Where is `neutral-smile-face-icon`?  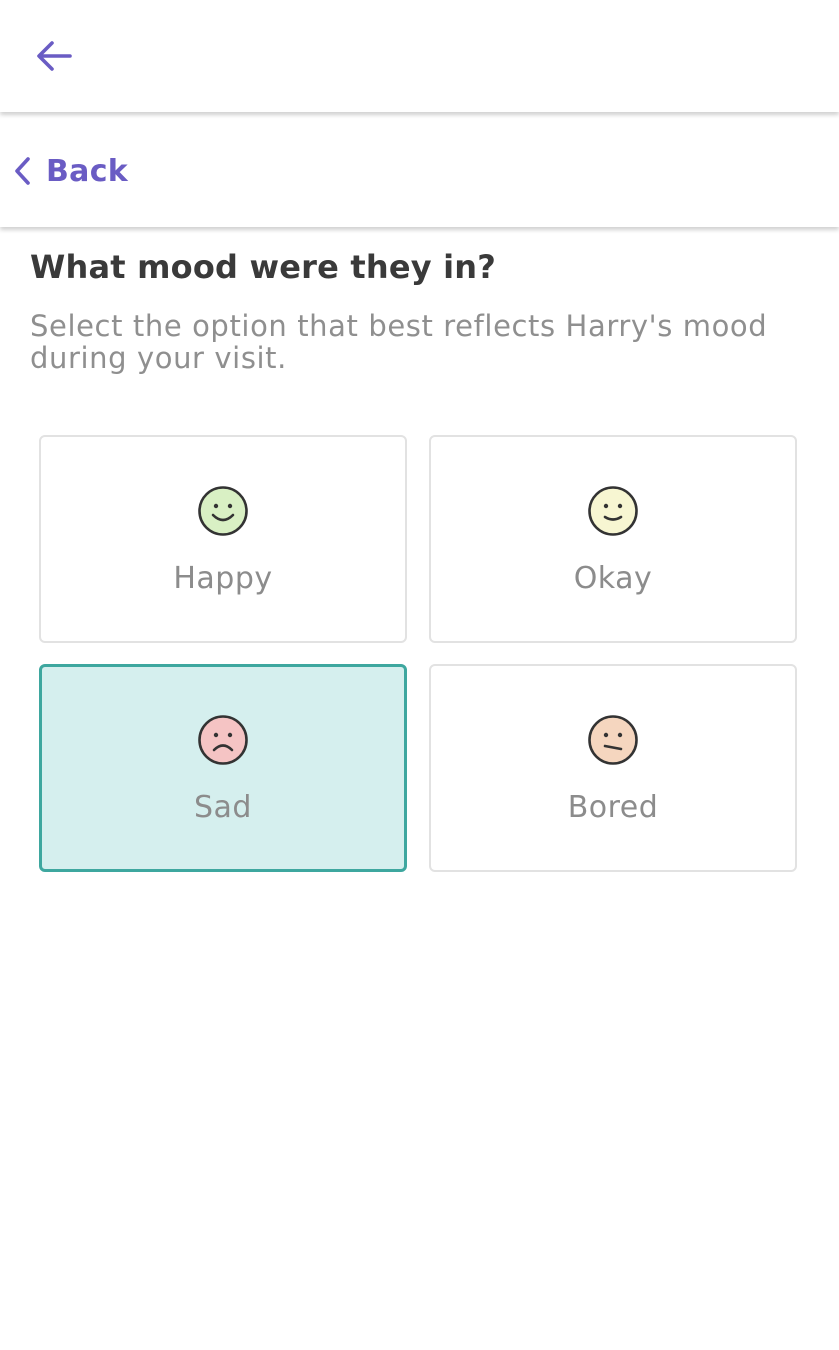
neutral-smile-face-icon is located at coordinates (613, 511).